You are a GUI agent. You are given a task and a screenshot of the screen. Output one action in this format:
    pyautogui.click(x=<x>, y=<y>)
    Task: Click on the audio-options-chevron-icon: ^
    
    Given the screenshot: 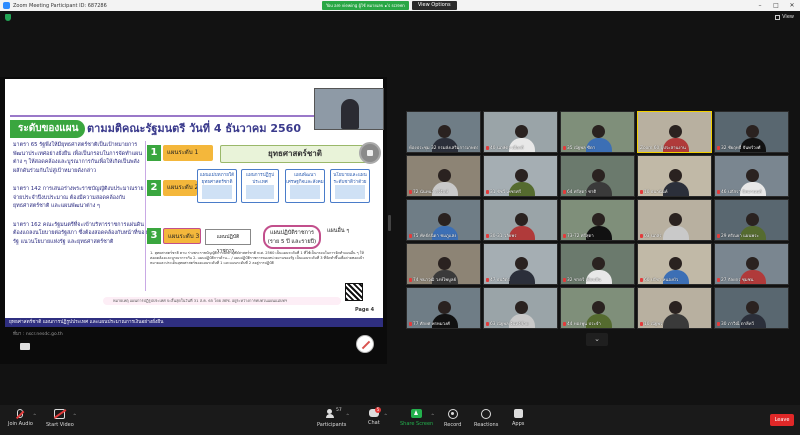 What is the action you would take?
    pyautogui.click(x=34, y=415)
    